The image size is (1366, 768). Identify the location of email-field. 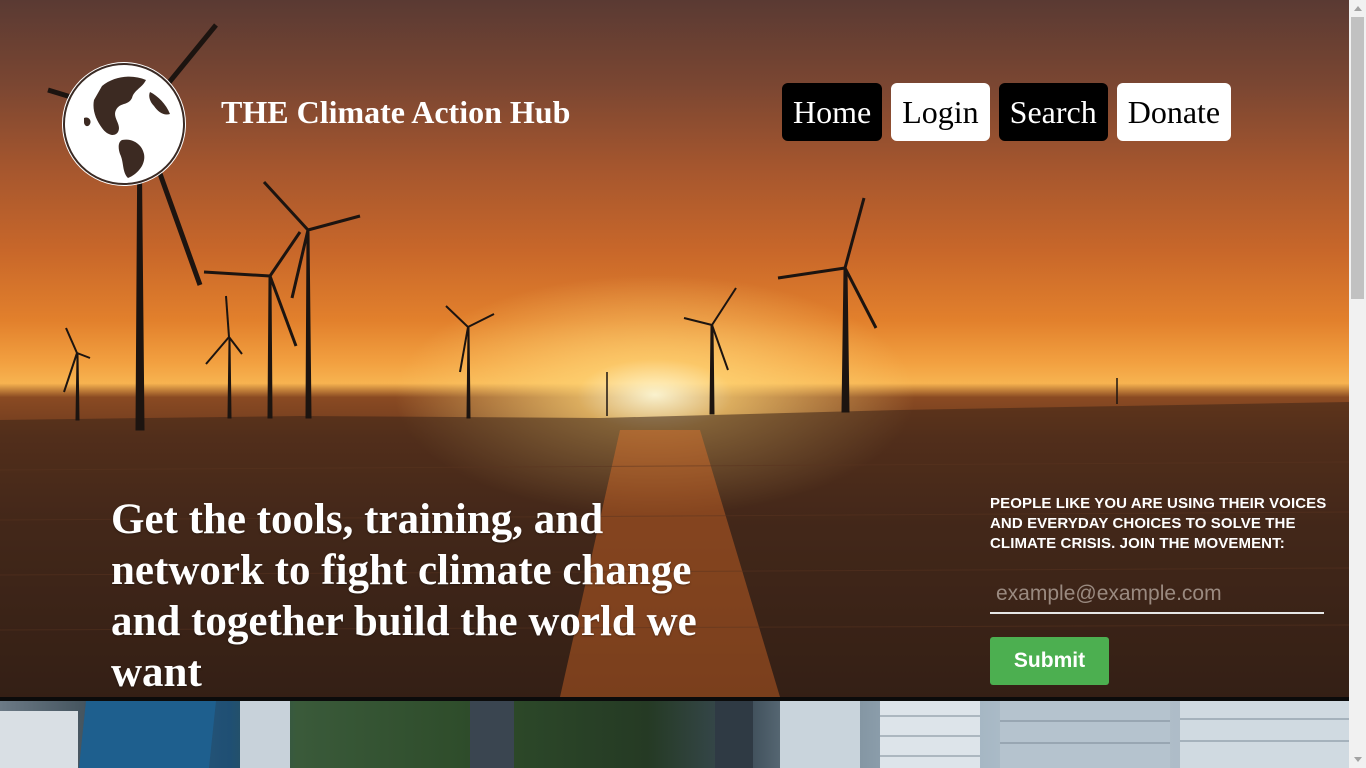
(1157, 595).